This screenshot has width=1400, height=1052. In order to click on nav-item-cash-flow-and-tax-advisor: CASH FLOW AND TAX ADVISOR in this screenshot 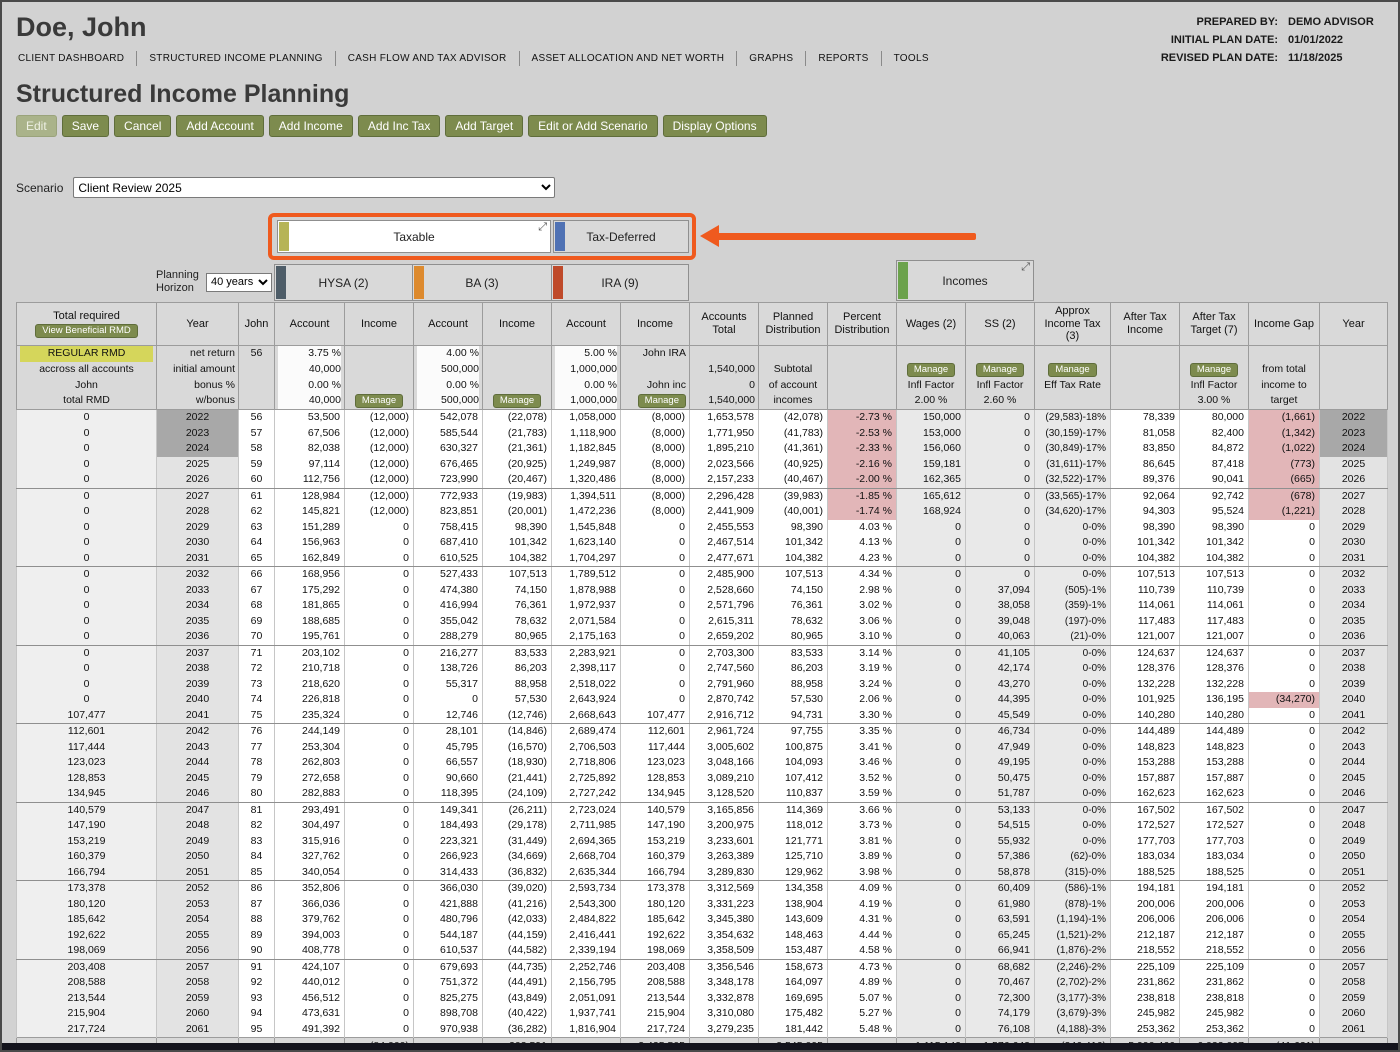, I will do `click(426, 58)`.